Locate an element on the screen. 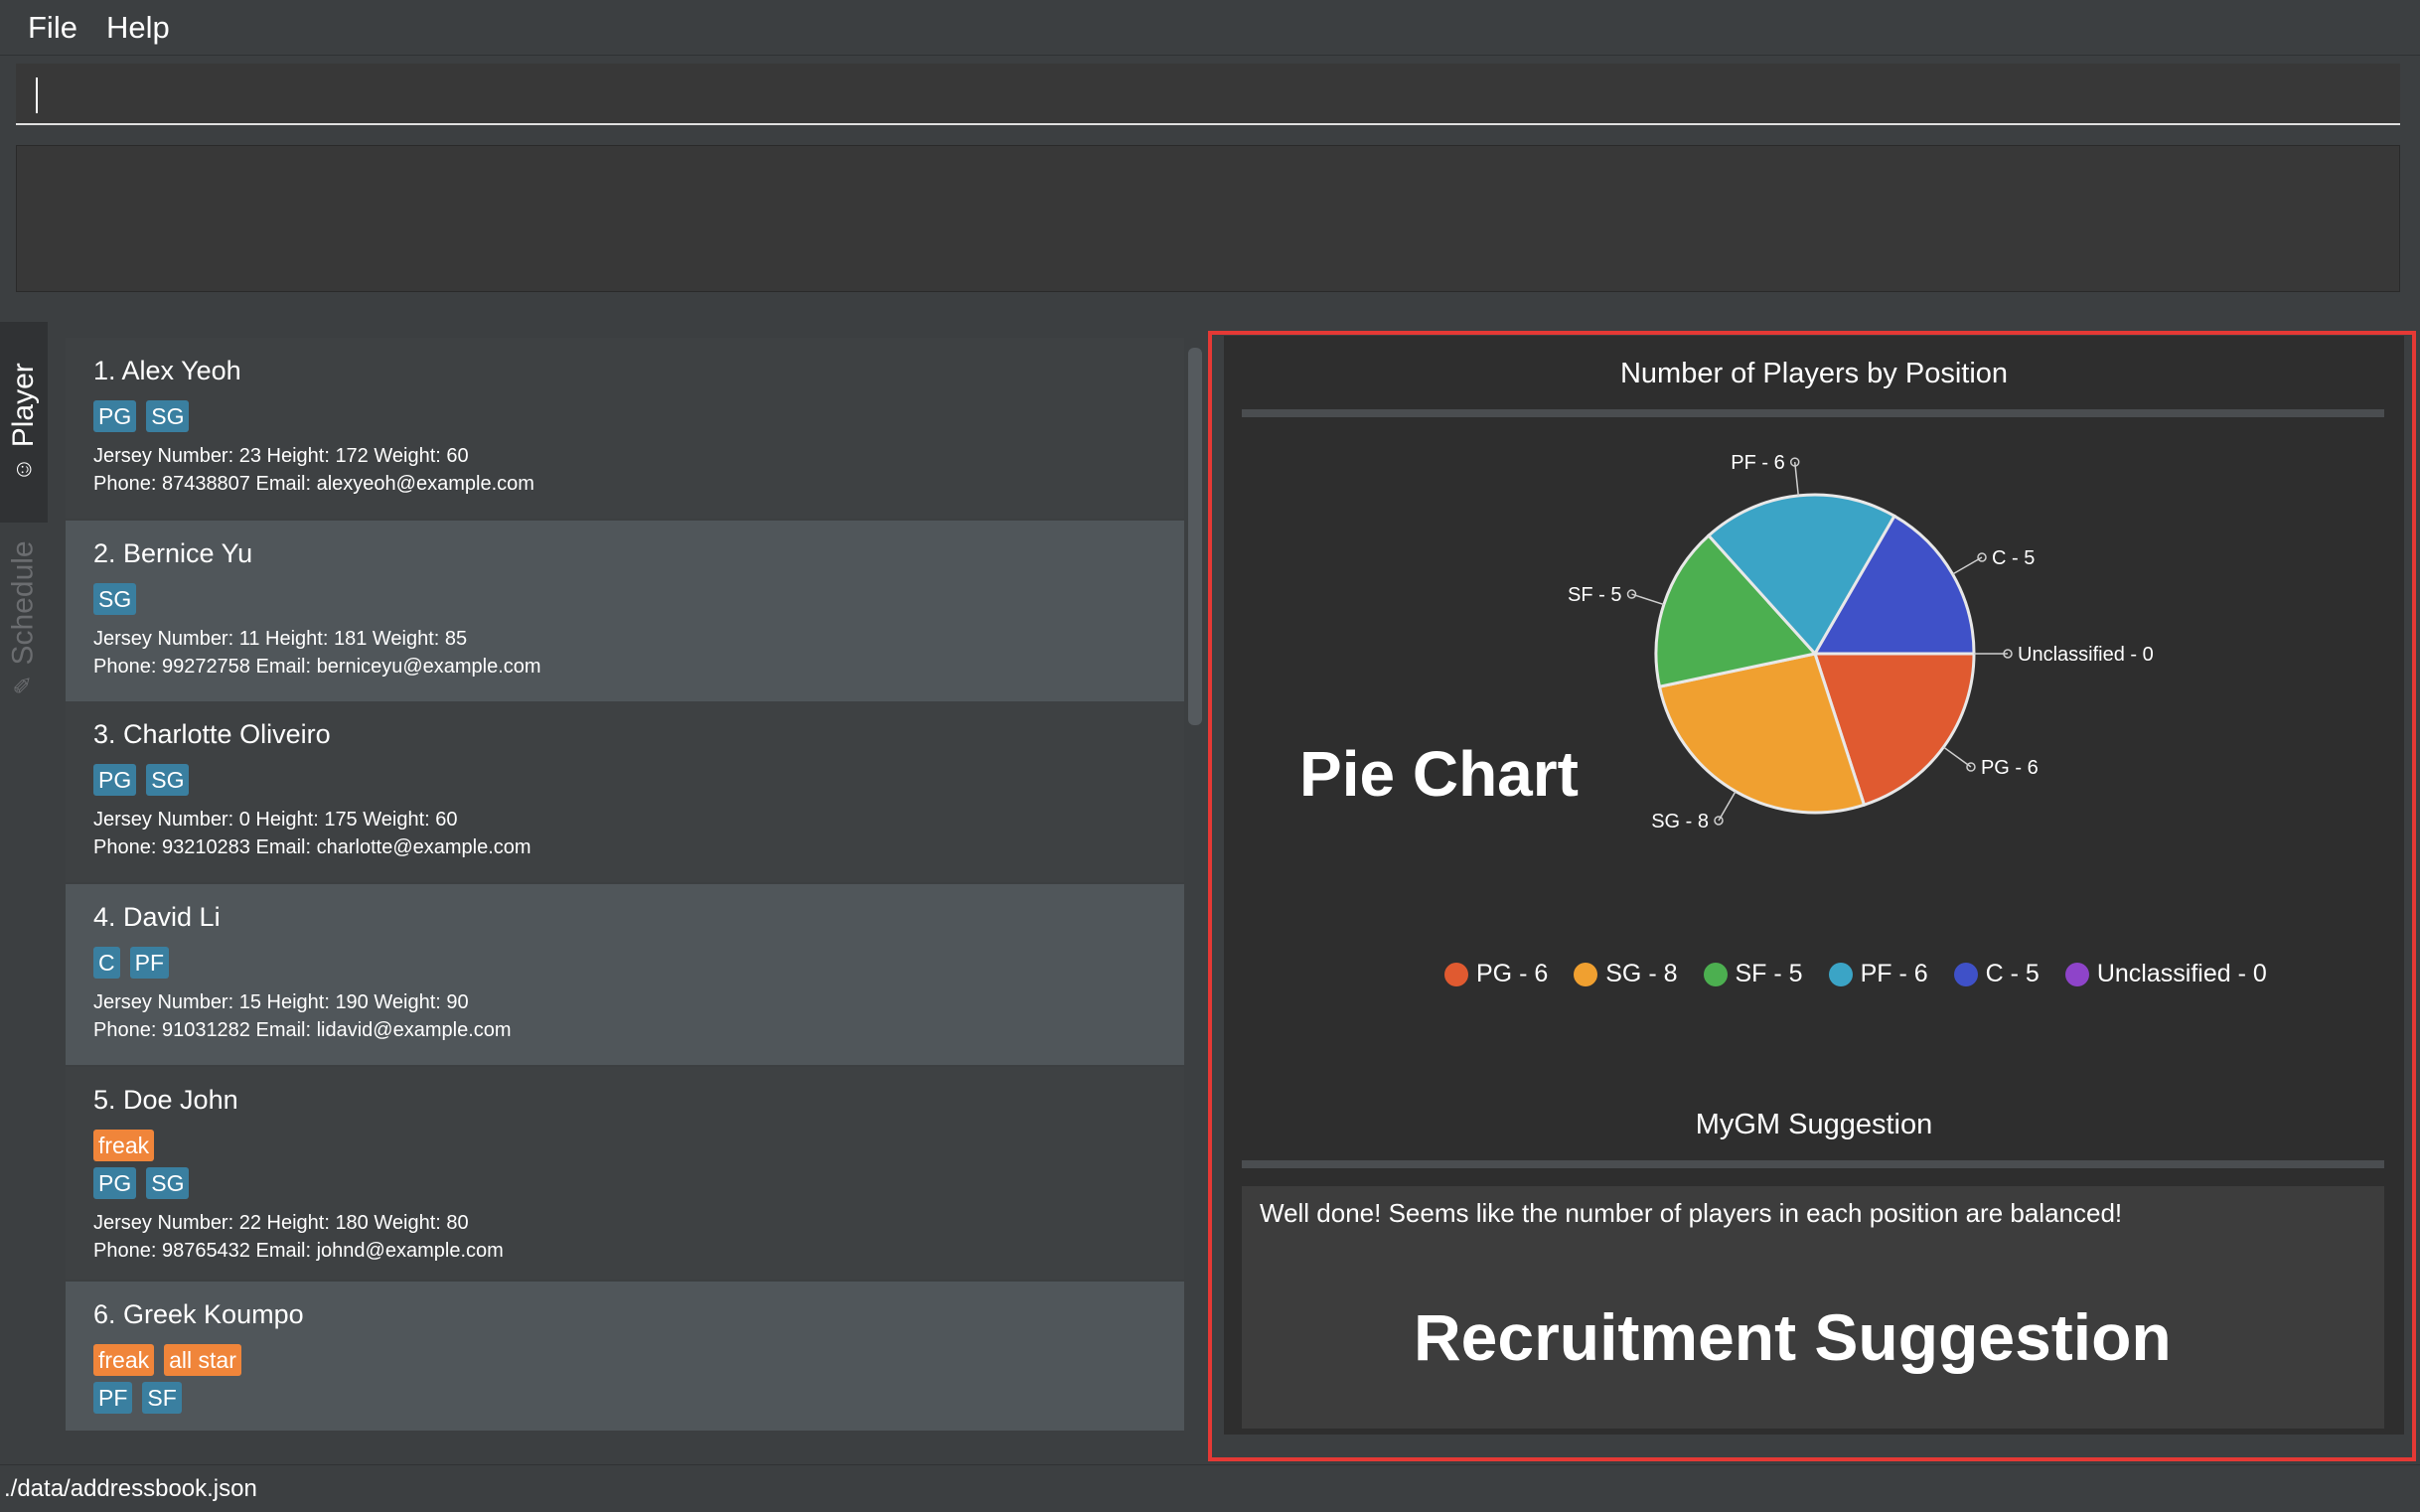 The height and width of the screenshot is (1512, 2420). suggestion-title: MyGM Suggestion is located at coordinates (1814, 1124).